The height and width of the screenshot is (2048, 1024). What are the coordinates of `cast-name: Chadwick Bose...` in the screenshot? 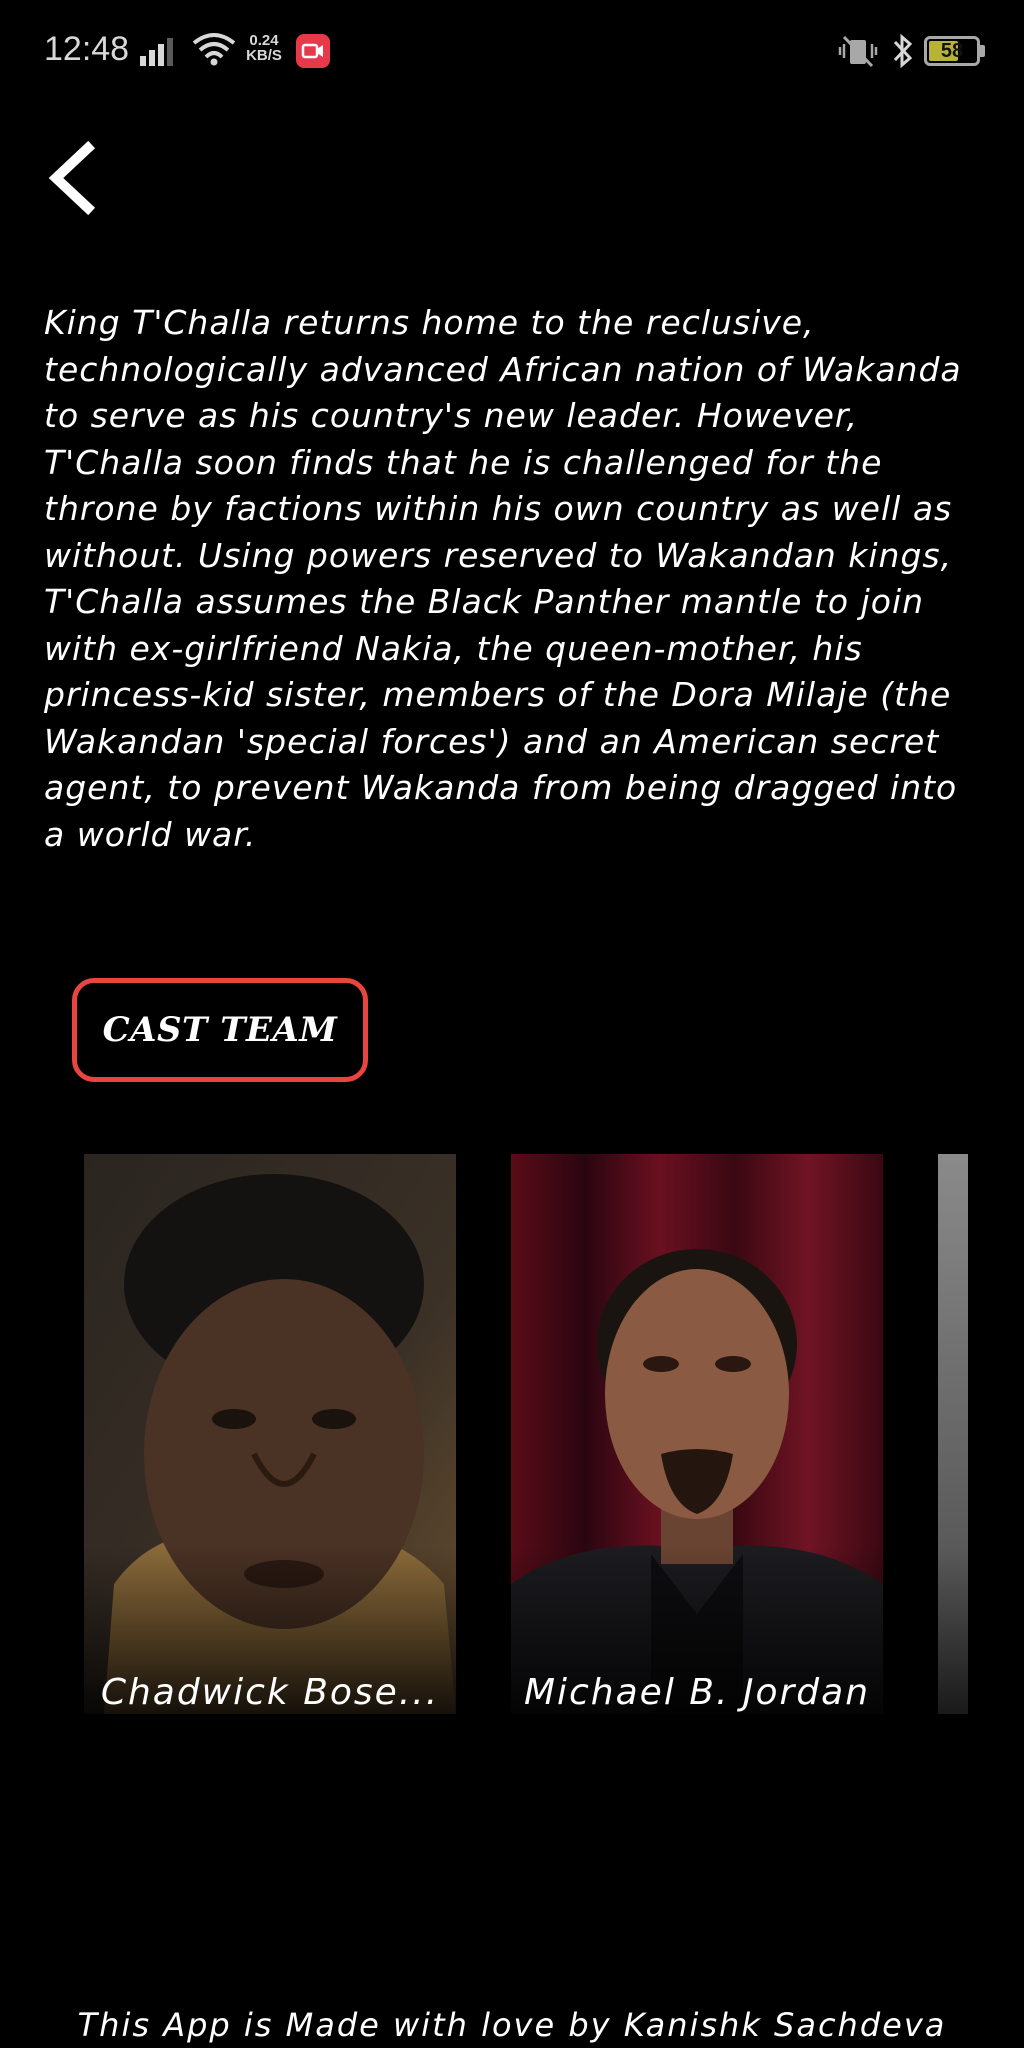 It's located at (270, 1692).